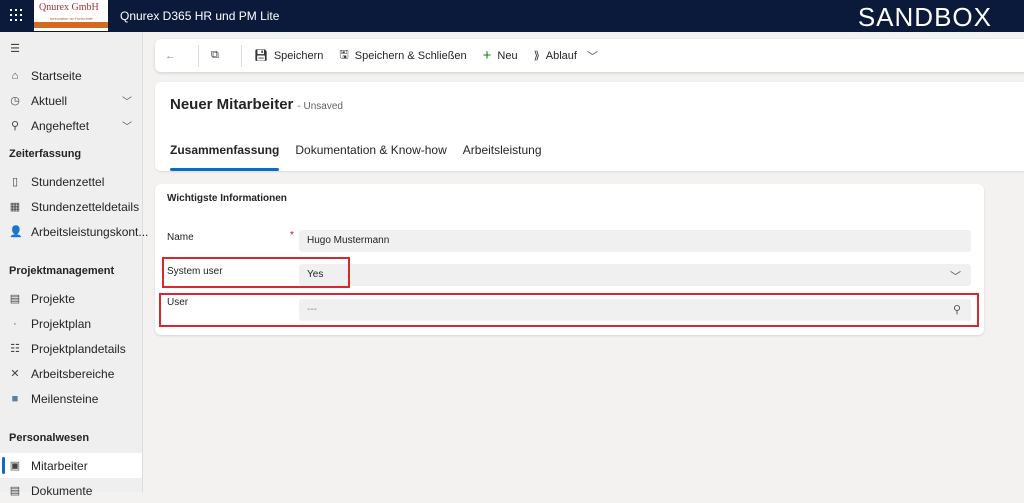 The image size is (1024, 503). What do you see at coordinates (215, 55) in the screenshot?
I see `open-external-icon: ⧉` at bounding box center [215, 55].